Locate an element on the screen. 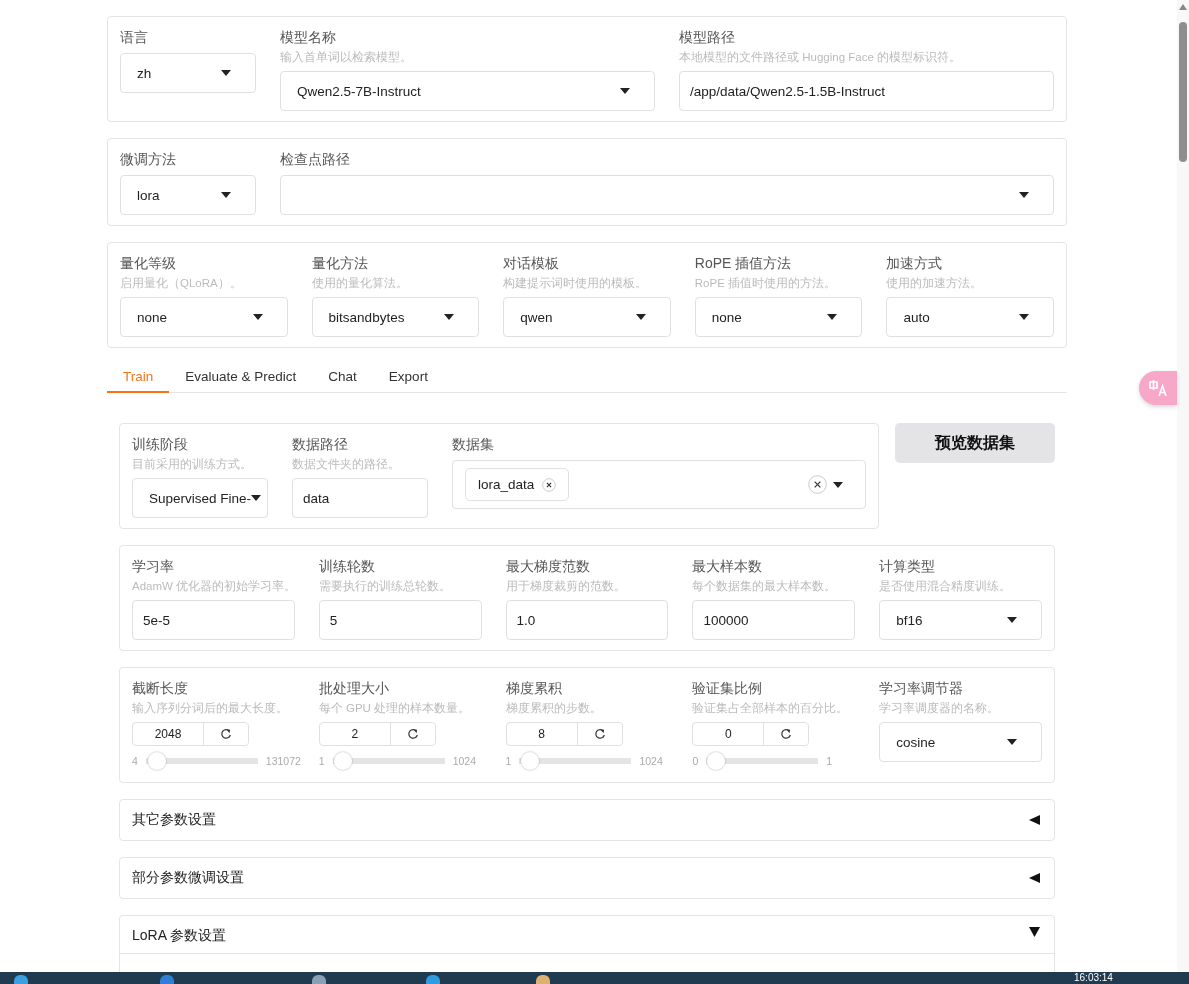 The width and height of the screenshot is (1189, 984). accordion-header: 部分参数微调设置 is located at coordinates (587, 878).